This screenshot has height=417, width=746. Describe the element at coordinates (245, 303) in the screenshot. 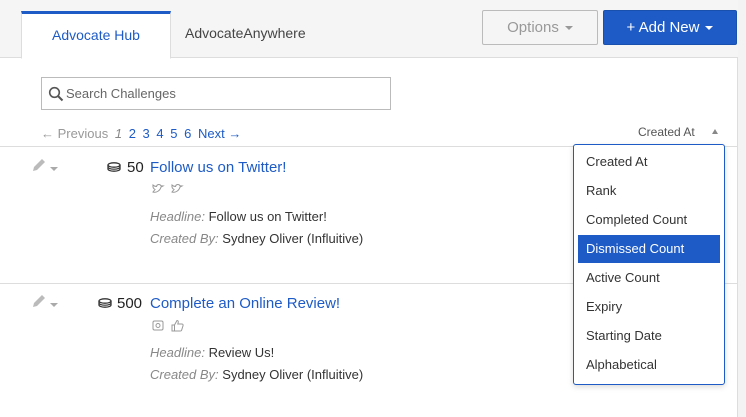

I see `challenge-title: Complete an Online Review!` at that location.